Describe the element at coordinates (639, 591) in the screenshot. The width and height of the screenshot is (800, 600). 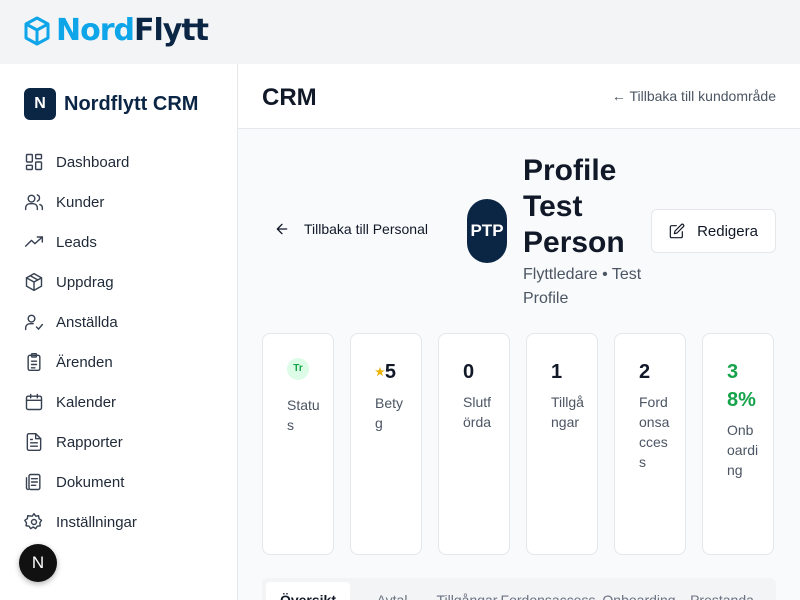
I see `tab-onboarding: Onboarding` at that location.